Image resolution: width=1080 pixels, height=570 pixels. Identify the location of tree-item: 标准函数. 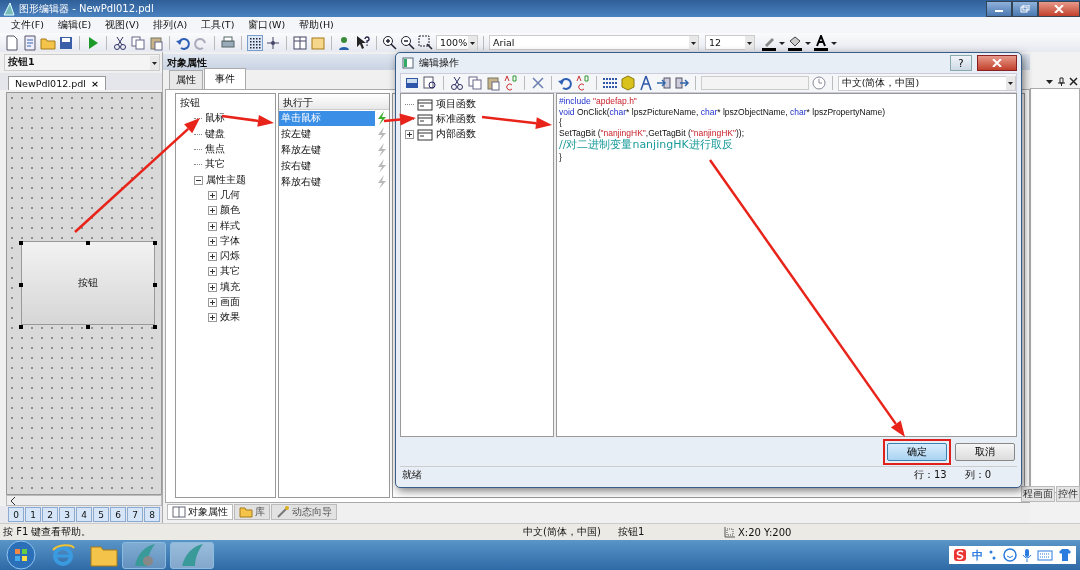
(456, 119).